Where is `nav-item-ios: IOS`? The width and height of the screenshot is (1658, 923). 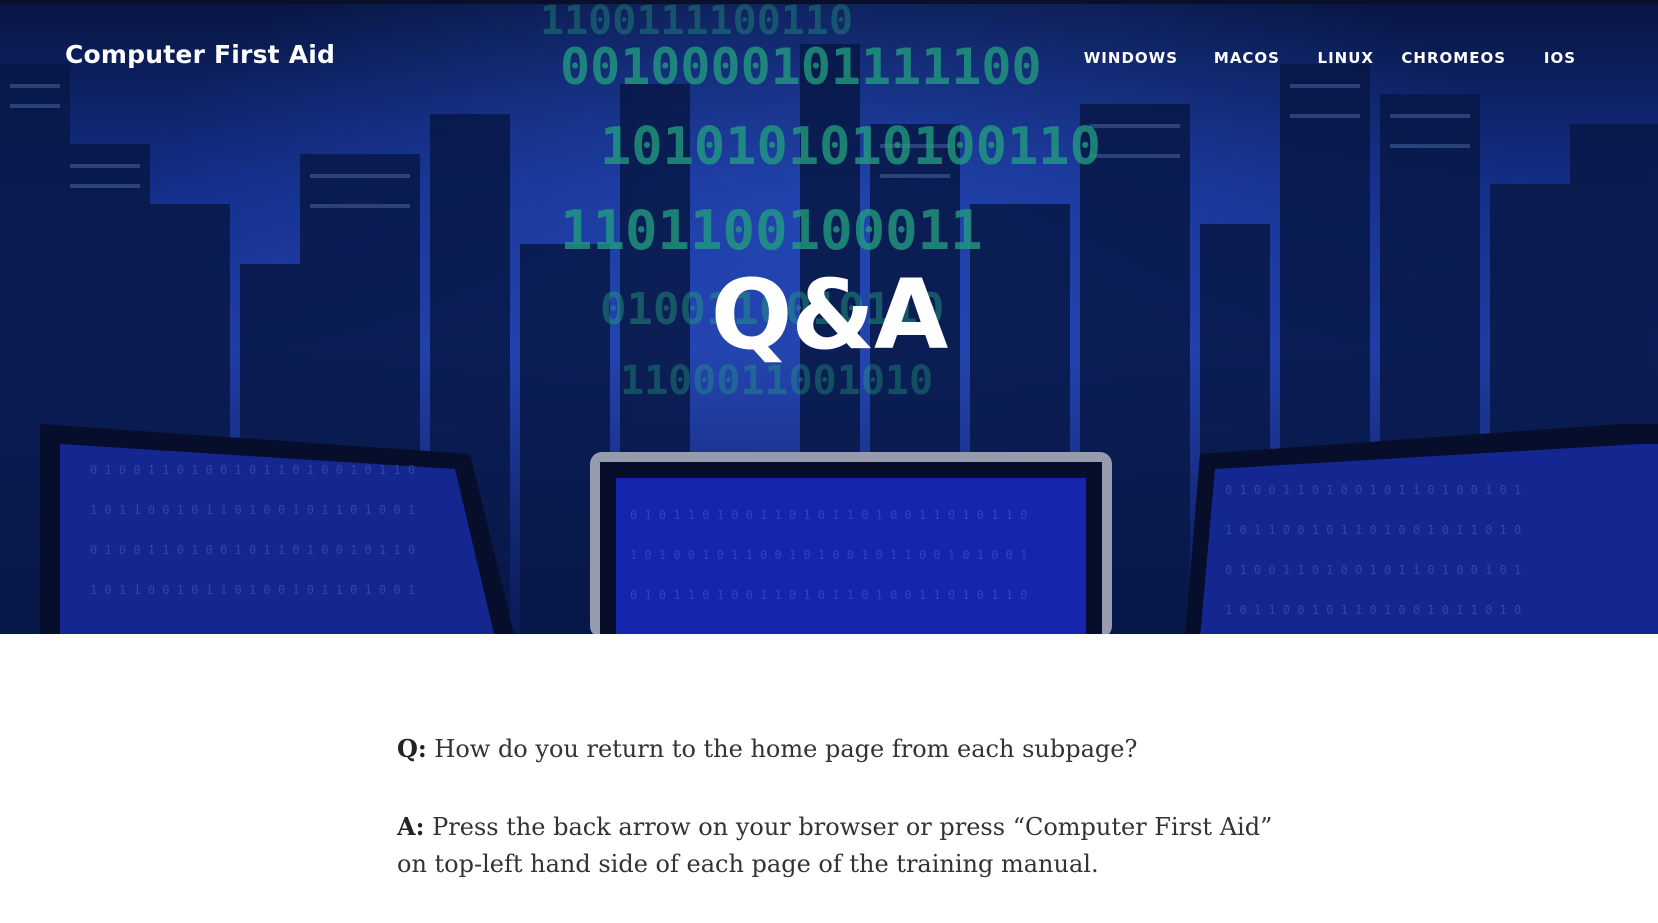
nav-item-ios: IOS is located at coordinates (1560, 58).